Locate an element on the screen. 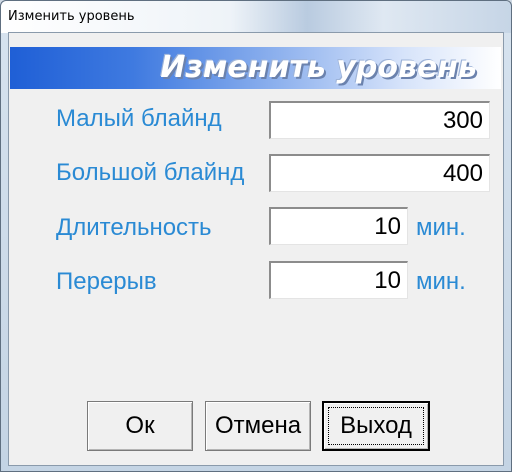 This screenshot has height=472, width=512. duration-input: 10 is located at coordinates (338, 226).